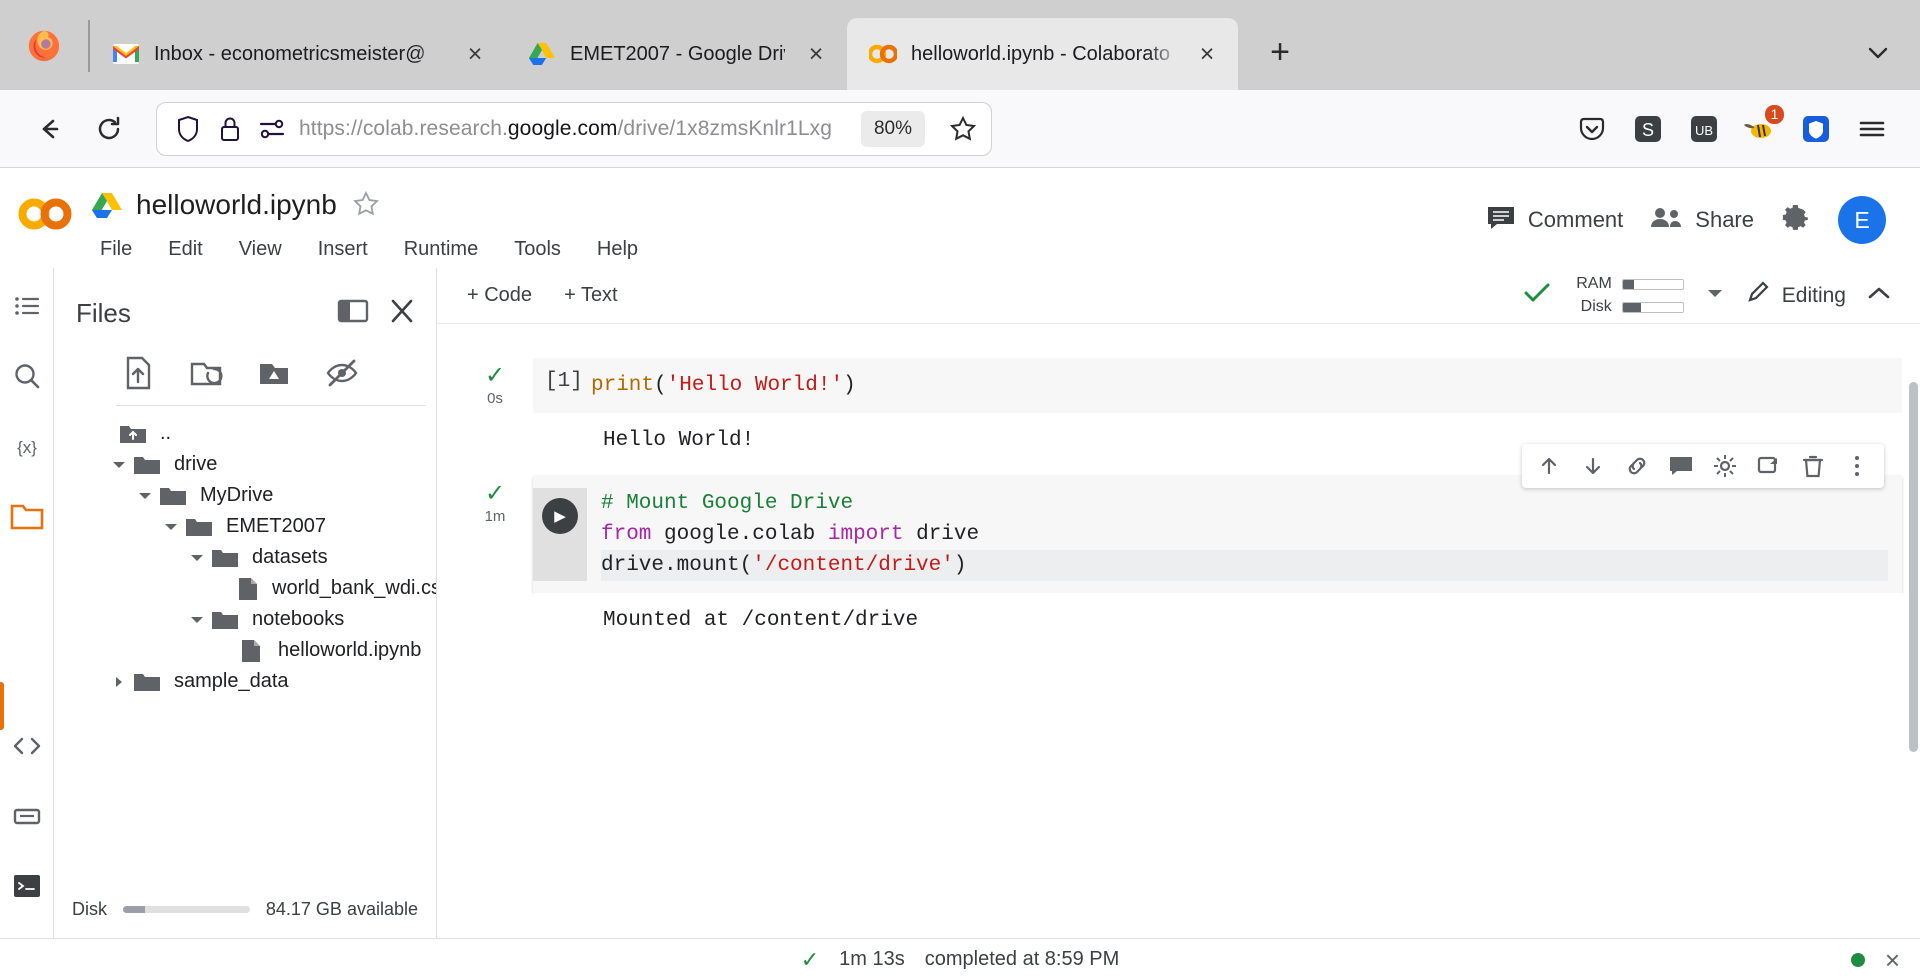 This screenshot has height=980, width=1920. Describe the element at coordinates (1593, 466) in the screenshot. I see `move-cell-down-icon` at that location.